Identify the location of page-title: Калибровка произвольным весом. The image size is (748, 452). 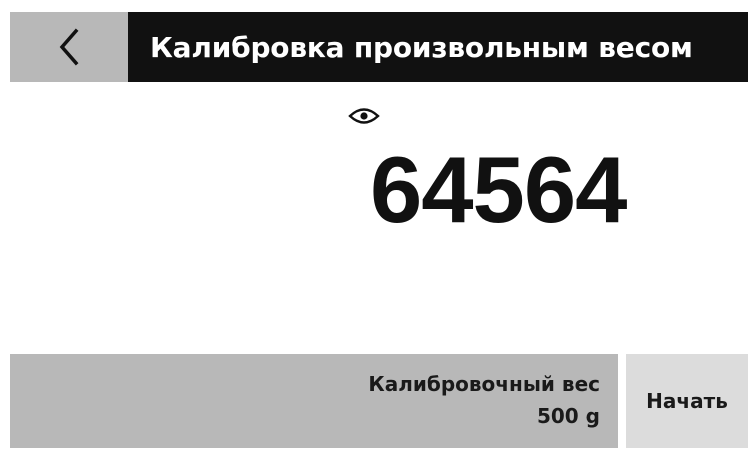
(421, 47).